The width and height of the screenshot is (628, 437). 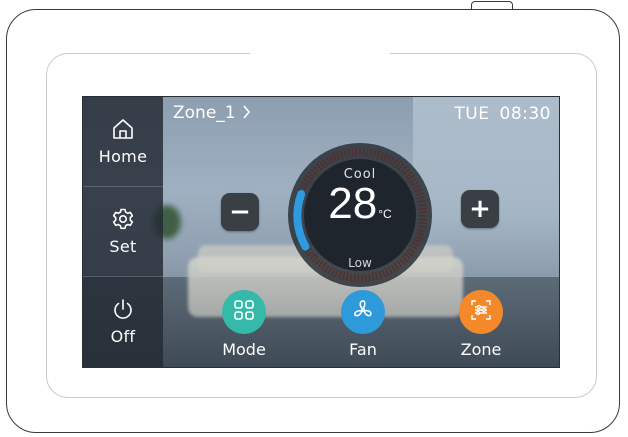 What do you see at coordinates (385, 214) in the screenshot?
I see `temperature-unit: °C` at bounding box center [385, 214].